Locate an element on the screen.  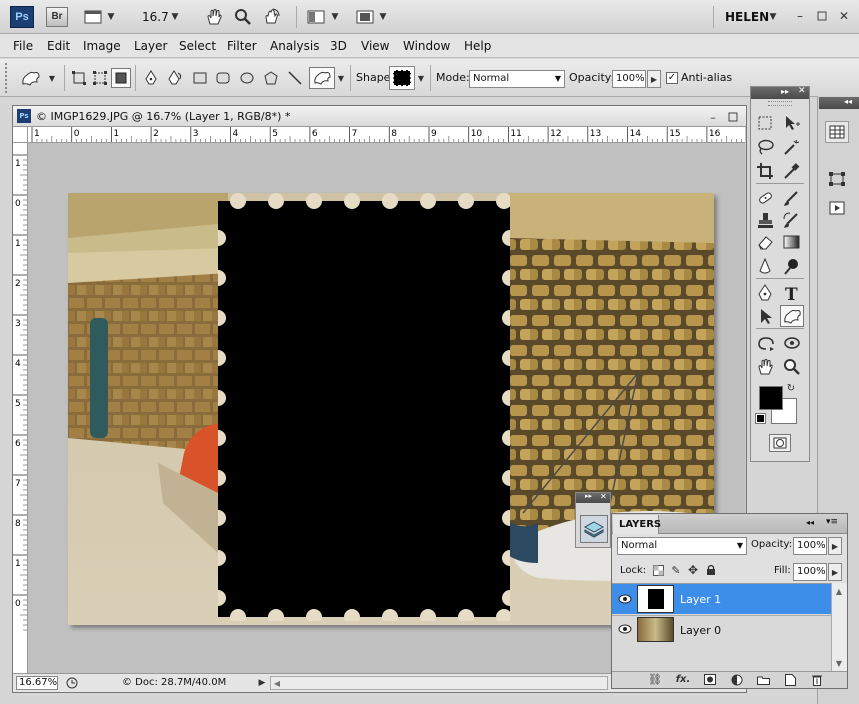
menu-analysis: Analysis is located at coordinates (294, 46).